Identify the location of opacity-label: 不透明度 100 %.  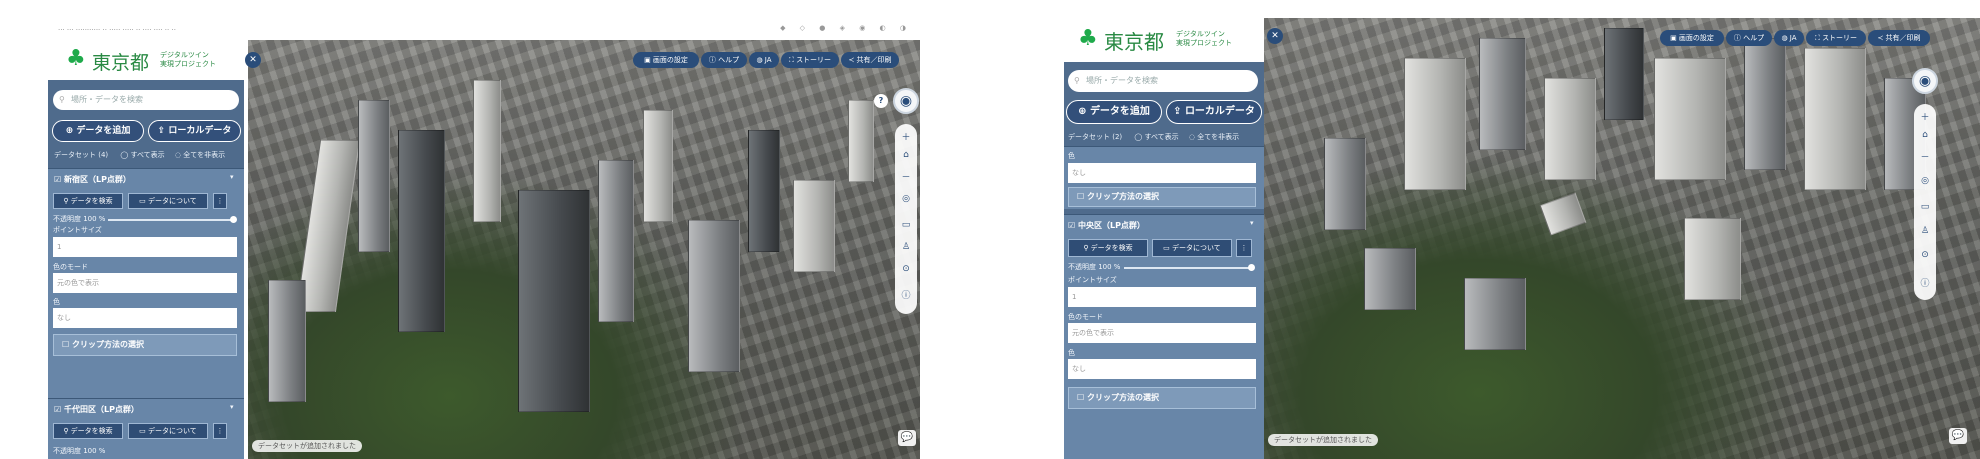
(79, 219).